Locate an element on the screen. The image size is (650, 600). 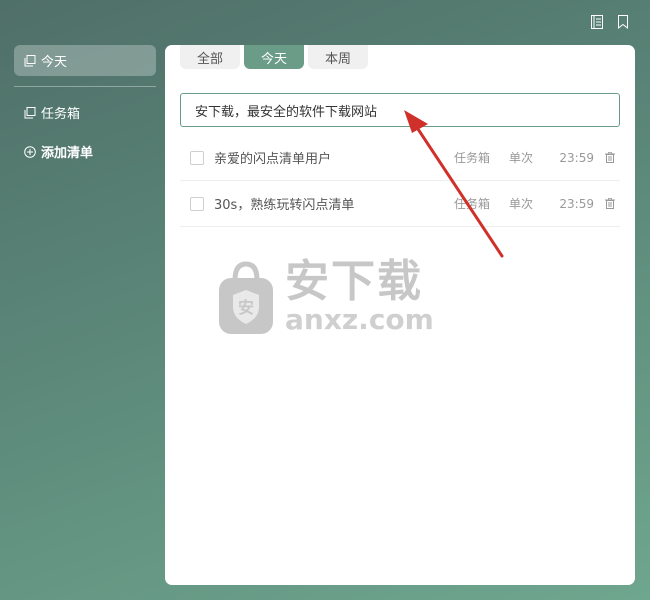
tab-all: 全部 is located at coordinates (210, 57).